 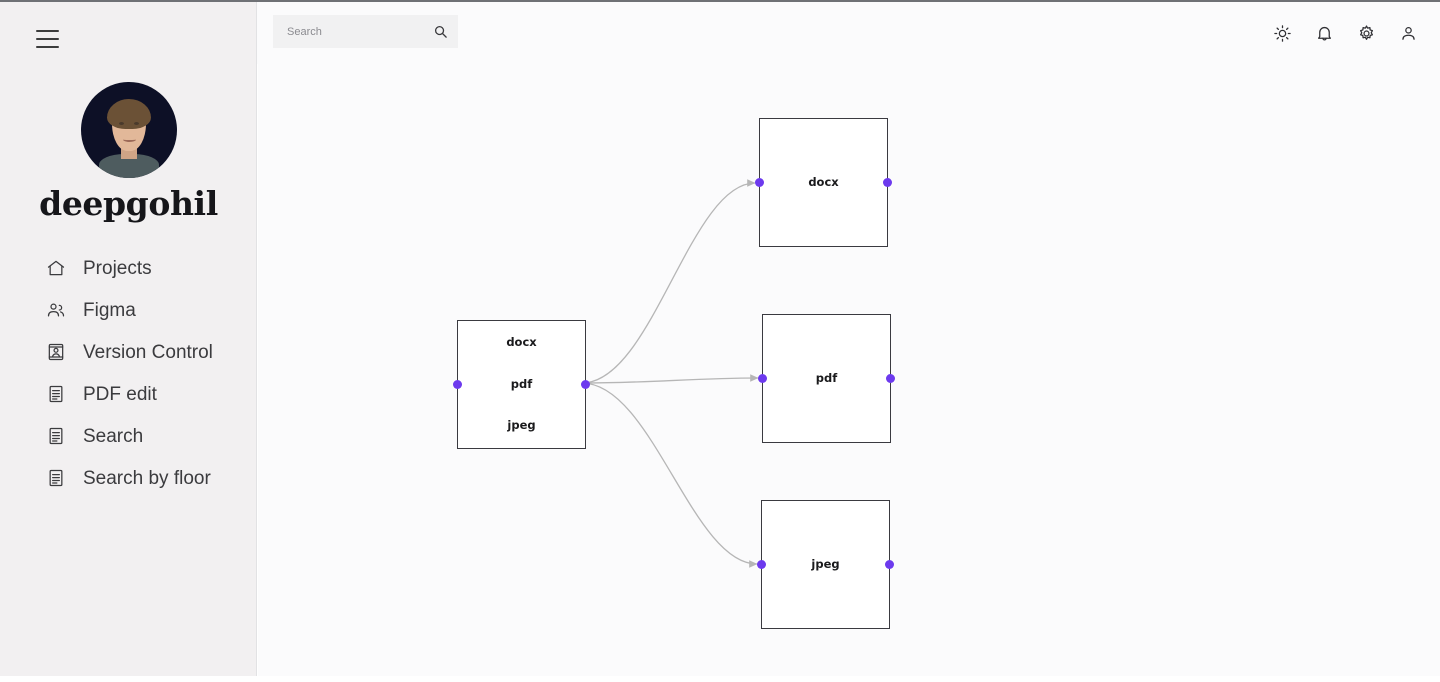 What do you see at coordinates (117, 268) in the screenshot?
I see `sidebar-item-label: Projects` at bounding box center [117, 268].